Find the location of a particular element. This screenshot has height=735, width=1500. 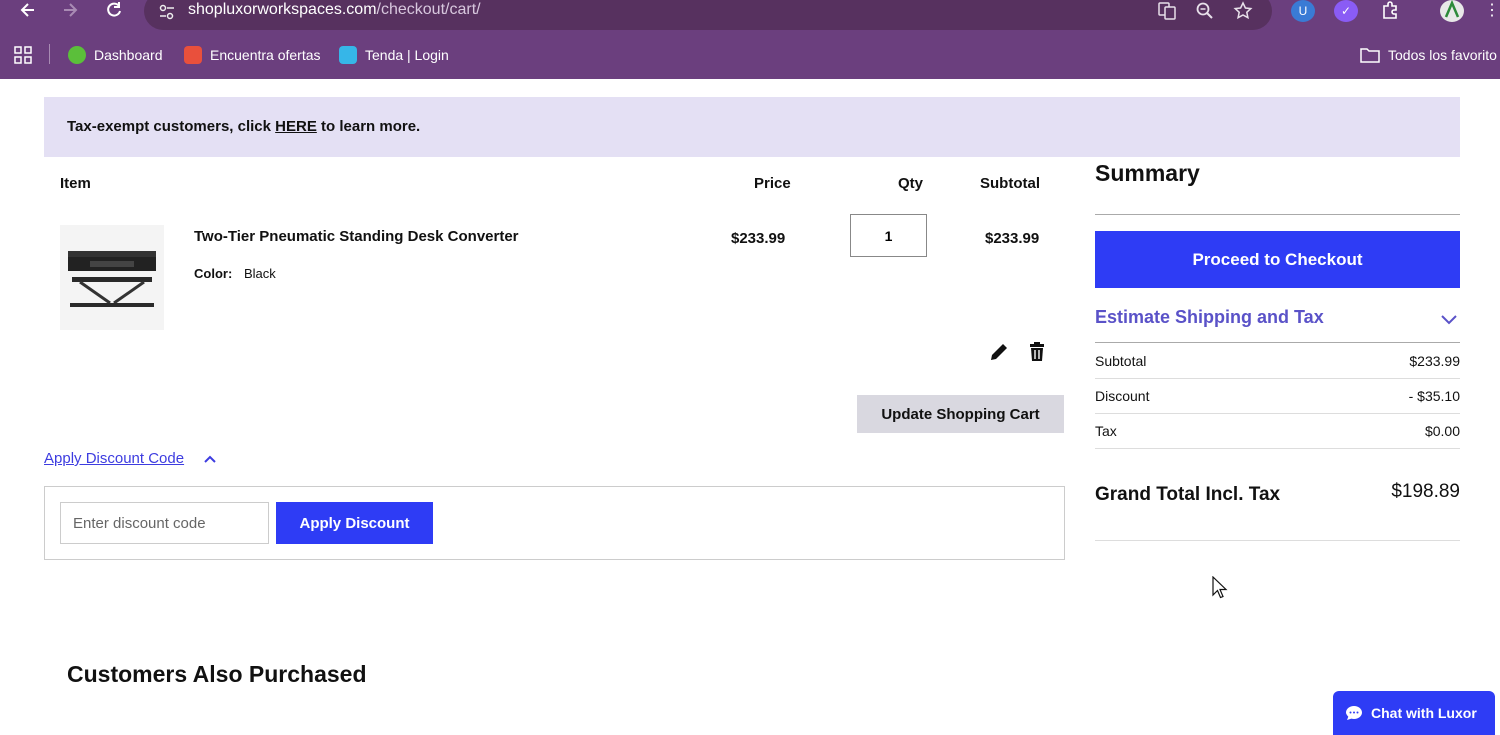

estimate-shipping-toggle: Estimate Shipping and Tax is located at coordinates (1209, 317).